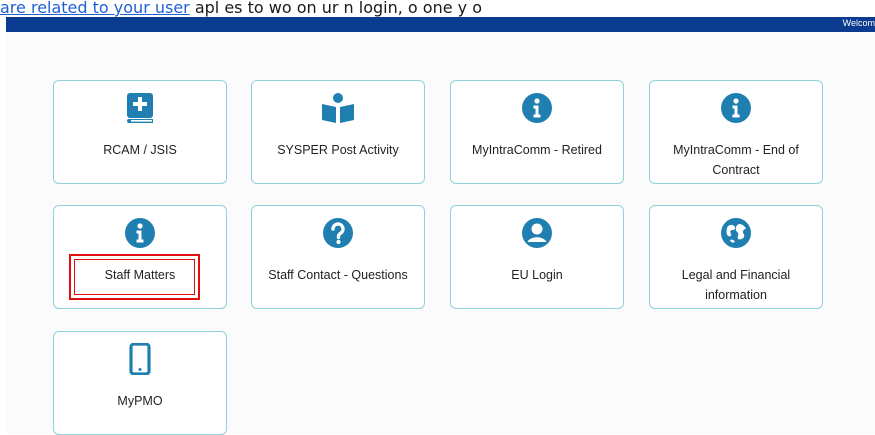 The image size is (875, 435). Describe the element at coordinates (338, 257) in the screenshot. I see `tile-staff-contact-questions: Staff Contact - Questions` at that location.